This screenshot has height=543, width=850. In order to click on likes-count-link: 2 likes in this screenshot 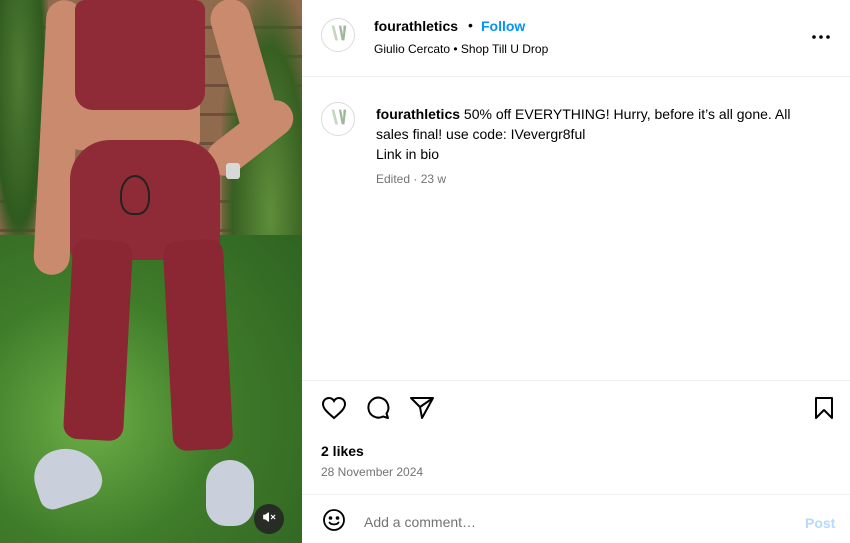, I will do `click(342, 451)`.